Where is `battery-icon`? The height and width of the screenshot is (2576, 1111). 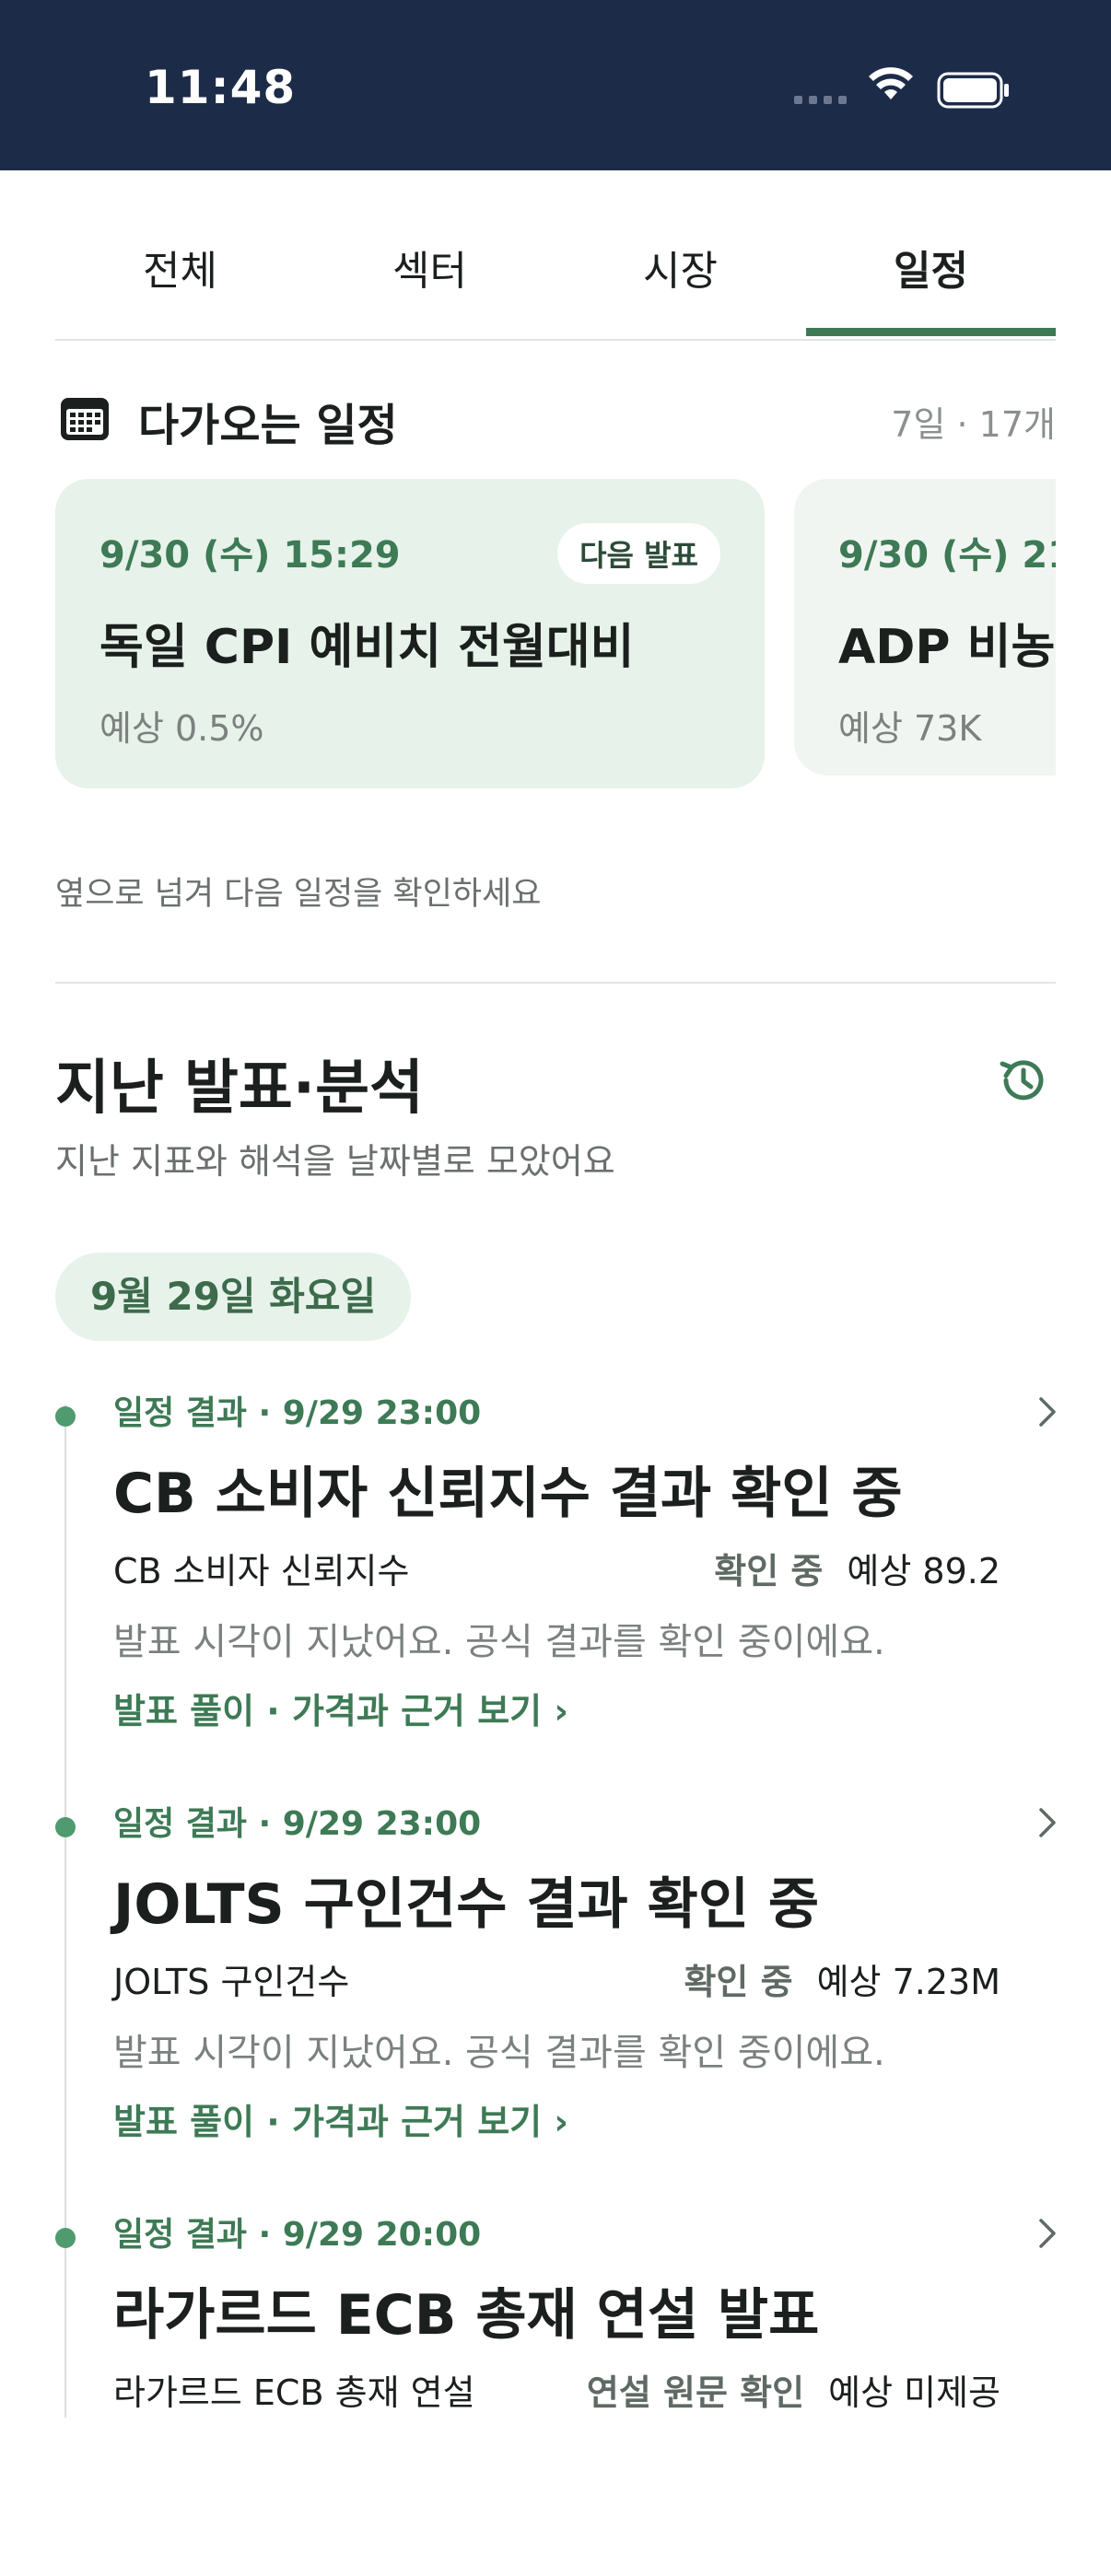 battery-icon is located at coordinates (973, 90).